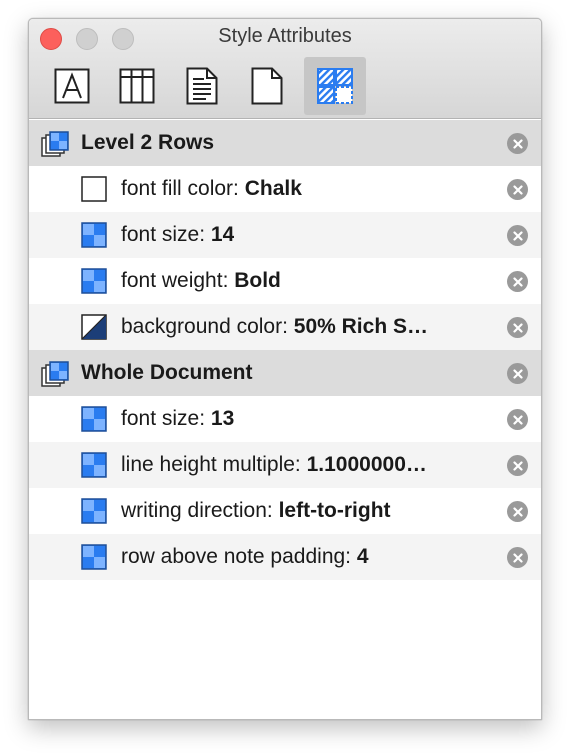  I want to click on document-tab, so click(202, 86).